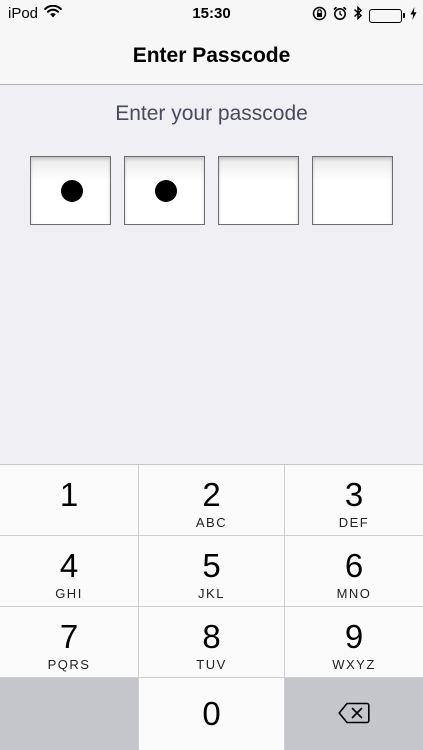 The height and width of the screenshot is (750, 423). Describe the element at coordinates (211, 636) in the screenshot. I see `key-number: 8` at that location.